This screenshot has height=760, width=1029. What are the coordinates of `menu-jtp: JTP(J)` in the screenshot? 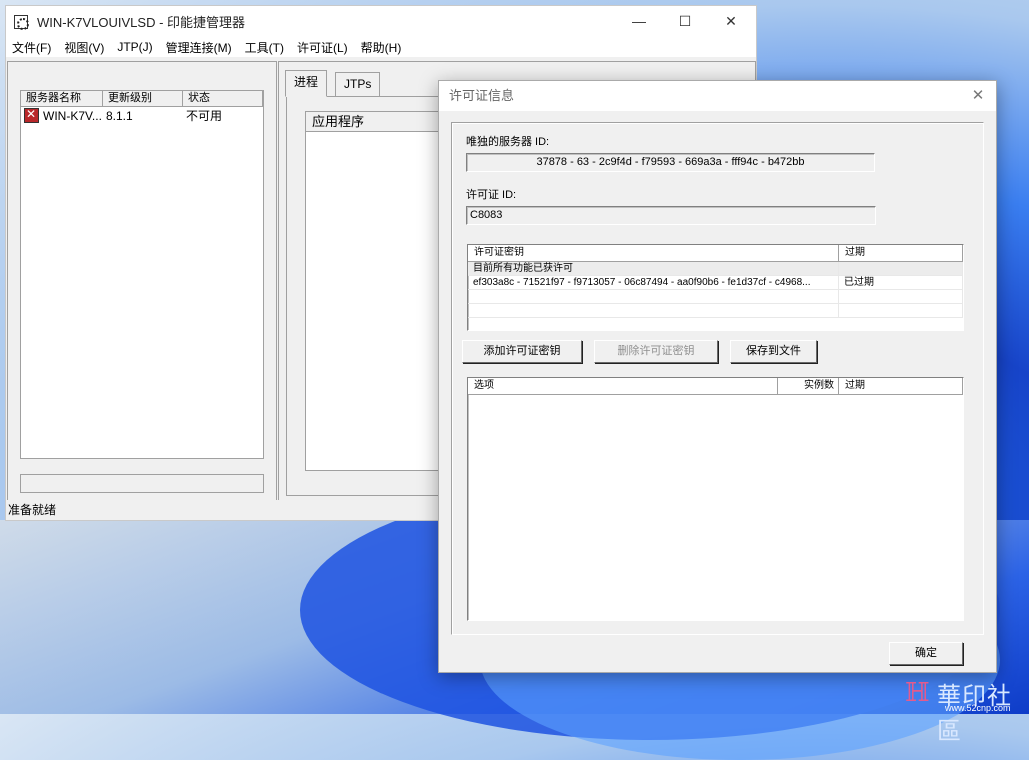 It's located at (134, 47).